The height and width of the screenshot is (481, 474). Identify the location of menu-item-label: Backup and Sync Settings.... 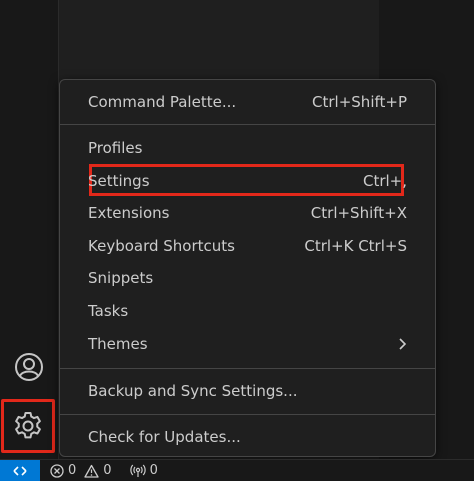
(193, 391).